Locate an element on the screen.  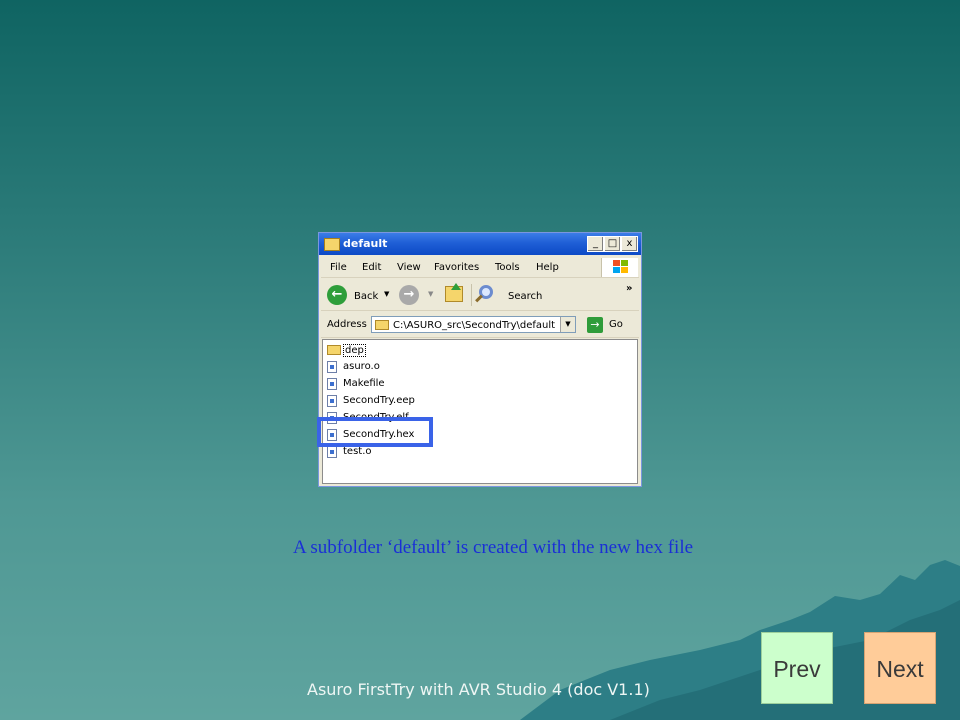
go-arrow-icon: → is located at coordinates (595, 325).